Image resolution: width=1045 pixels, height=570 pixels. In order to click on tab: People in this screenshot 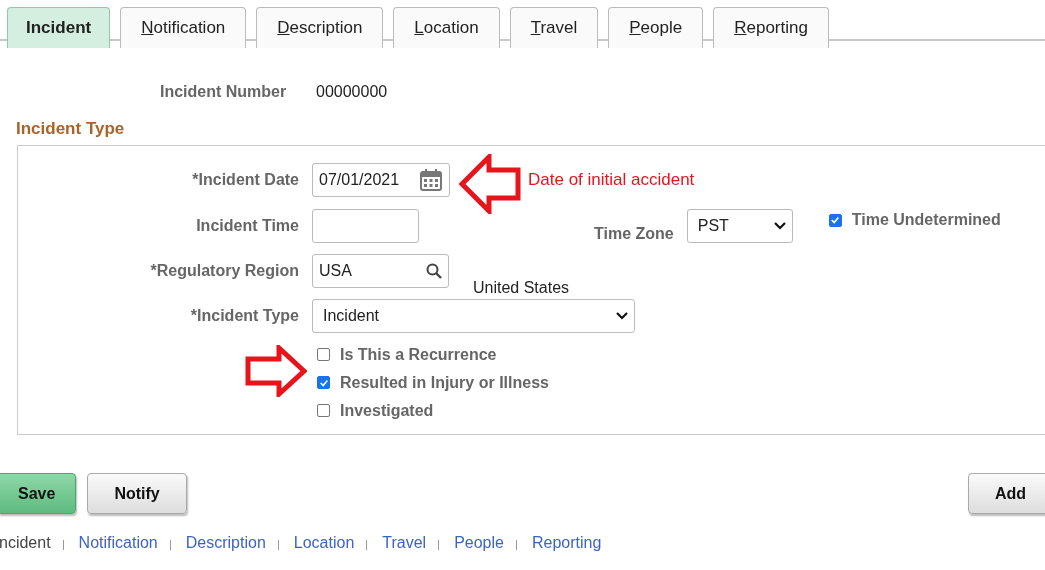, I will do `click(656, 27)`.